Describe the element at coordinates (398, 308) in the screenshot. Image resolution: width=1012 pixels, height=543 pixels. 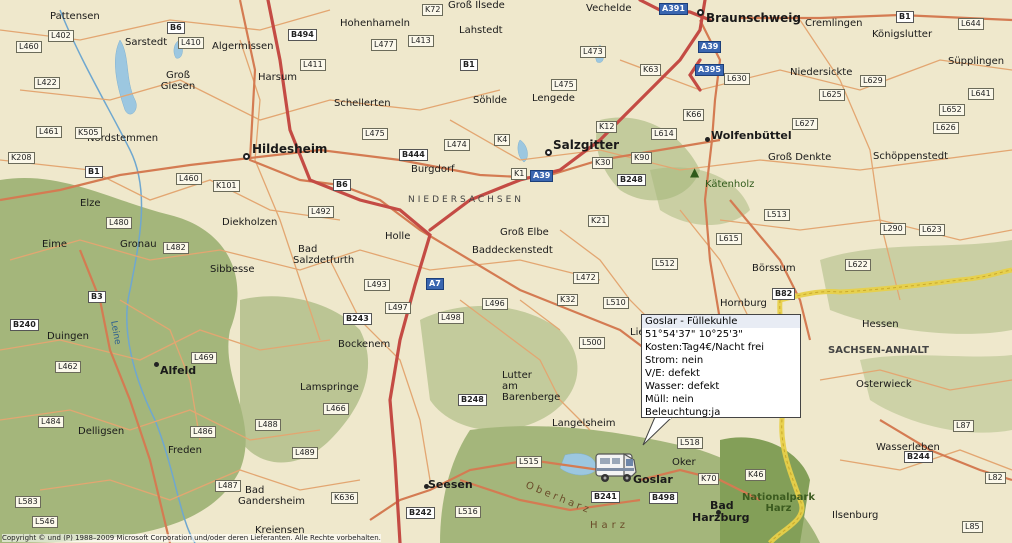
I see `road-shield: L497` at that location.